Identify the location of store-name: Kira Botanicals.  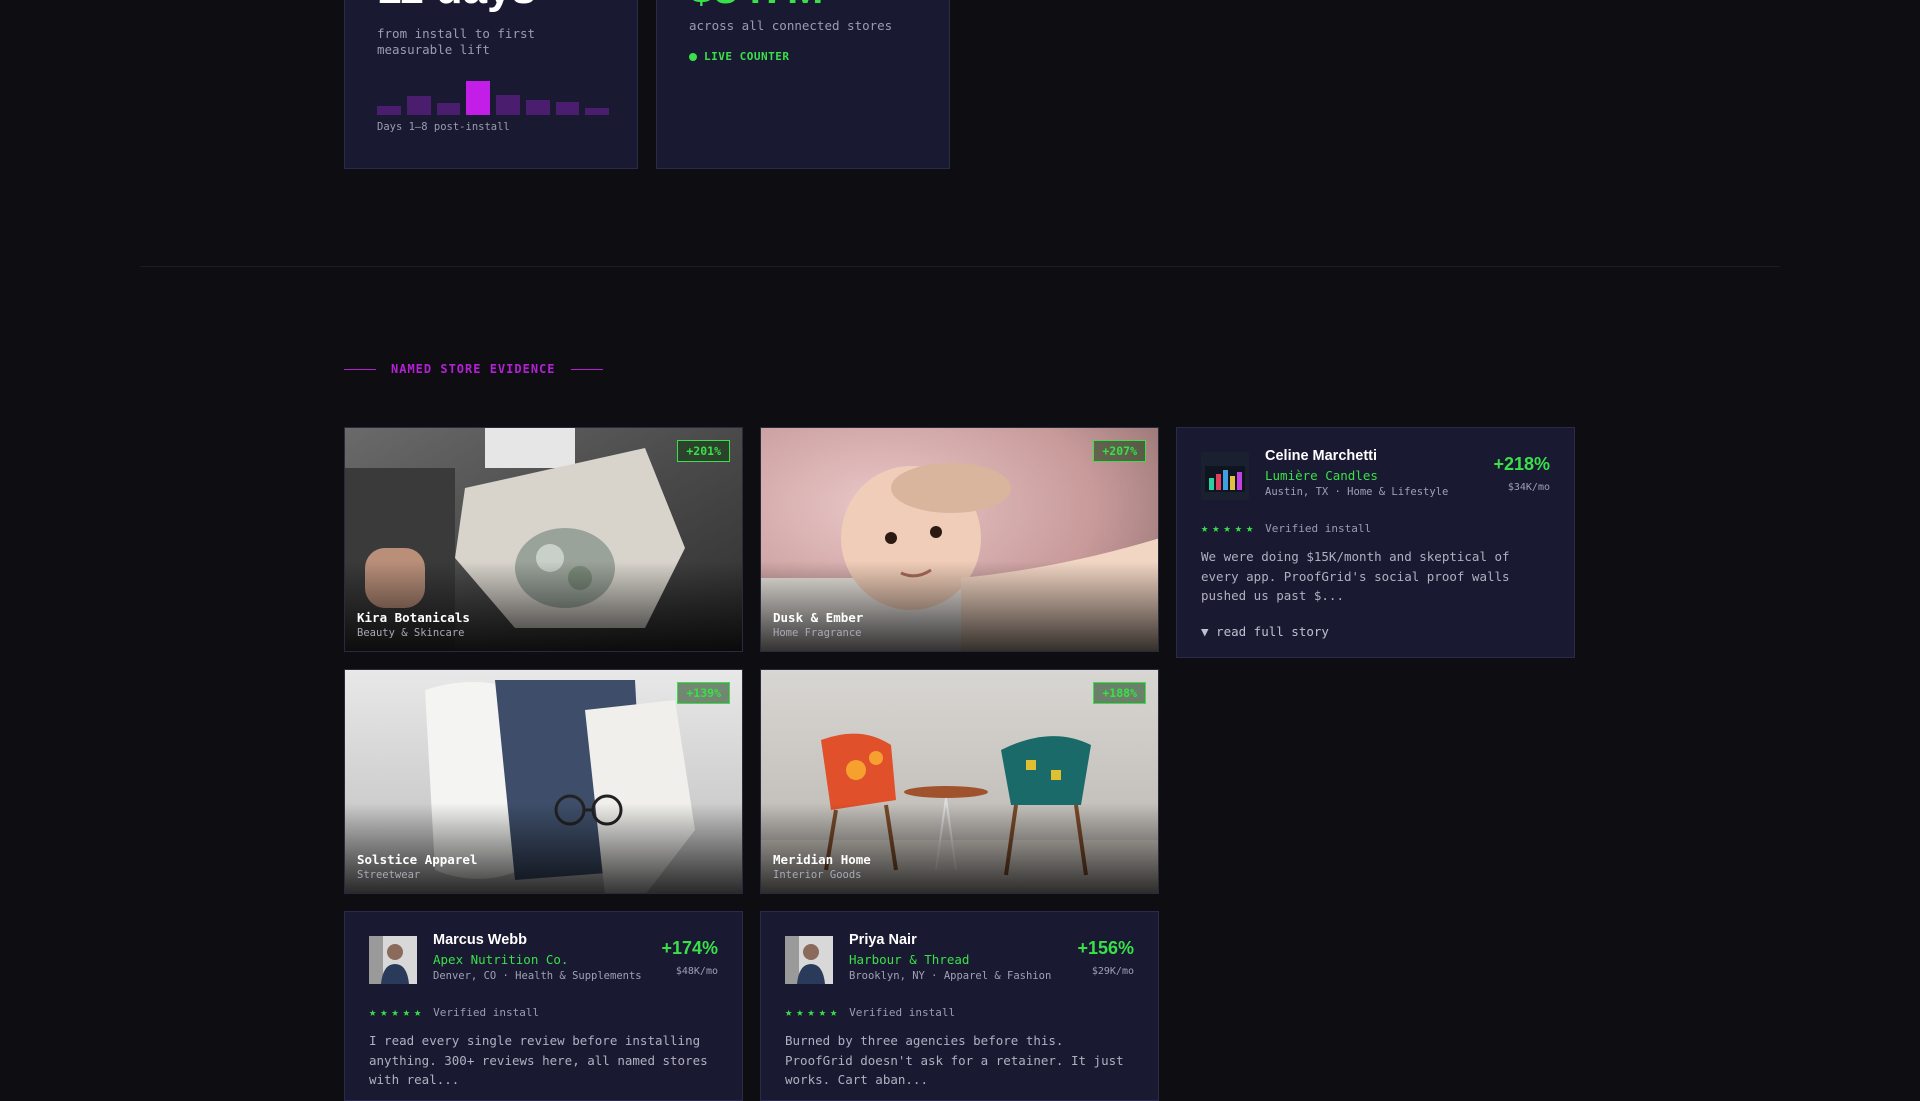
(413, 617).